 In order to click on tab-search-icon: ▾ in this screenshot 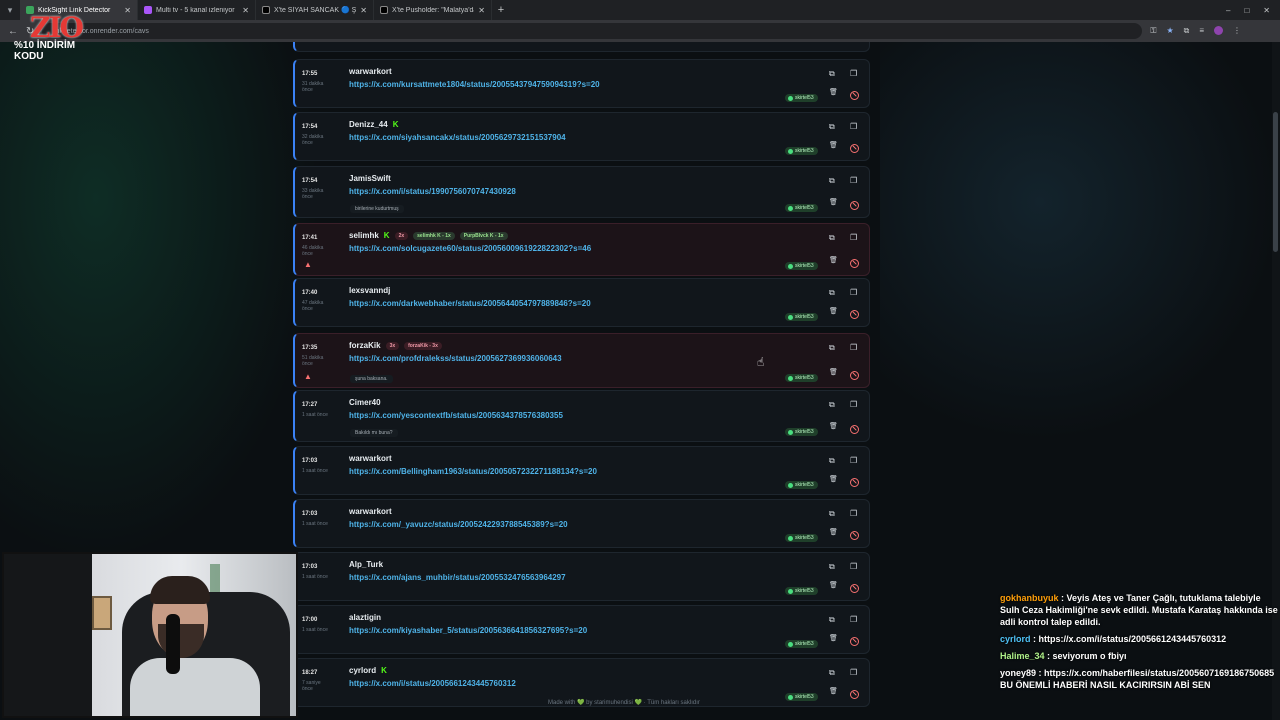, I will do `click(10, 10)`.